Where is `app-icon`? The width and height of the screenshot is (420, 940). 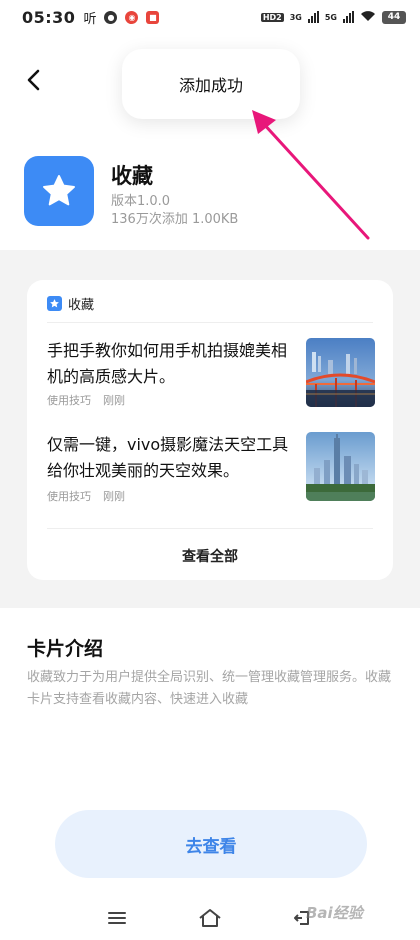 app-icon is located at coordinates (59, 191).